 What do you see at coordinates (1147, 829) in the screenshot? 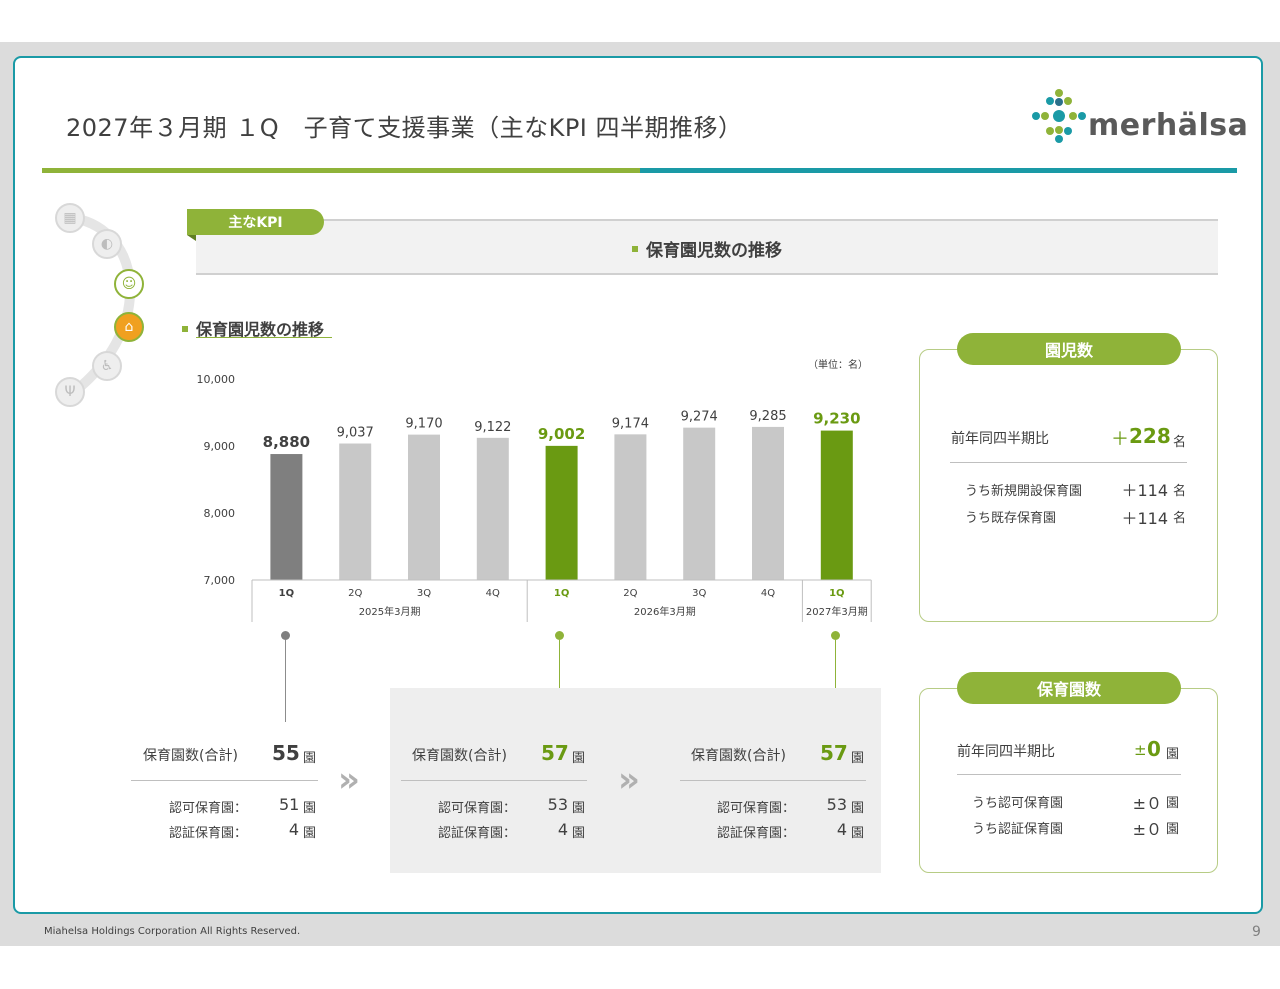
I see `nurseries-row-value: ±０` at bounding box center [1147, 829].